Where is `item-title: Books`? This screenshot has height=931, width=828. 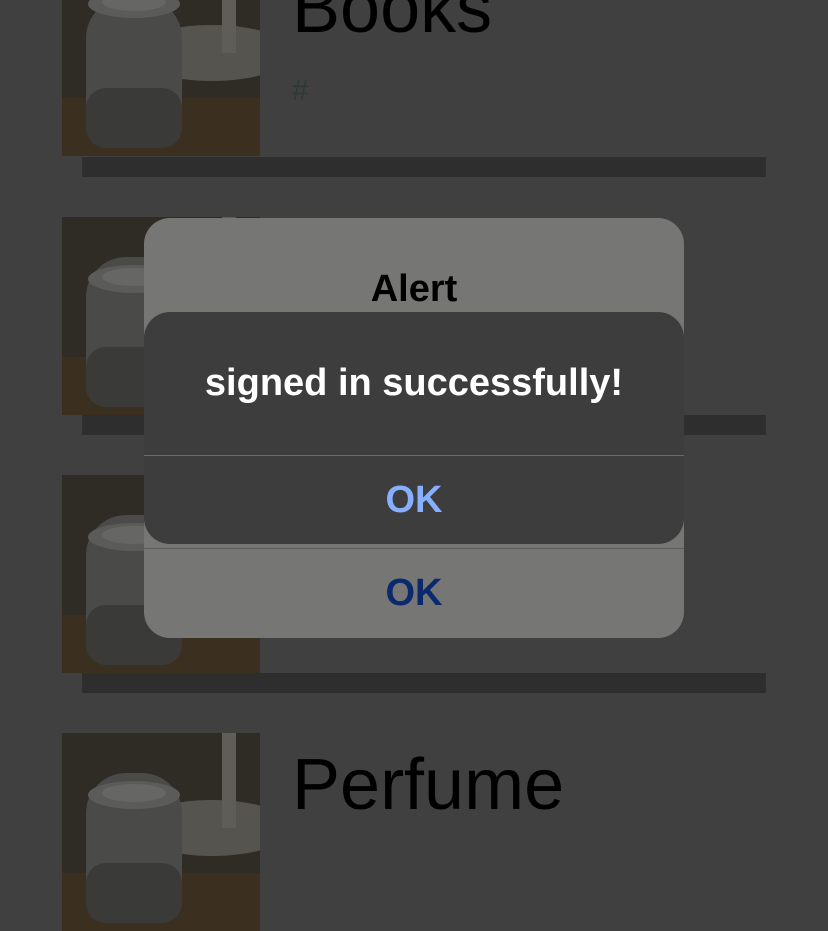 item-title: Books is located at coordinates (392, 24).